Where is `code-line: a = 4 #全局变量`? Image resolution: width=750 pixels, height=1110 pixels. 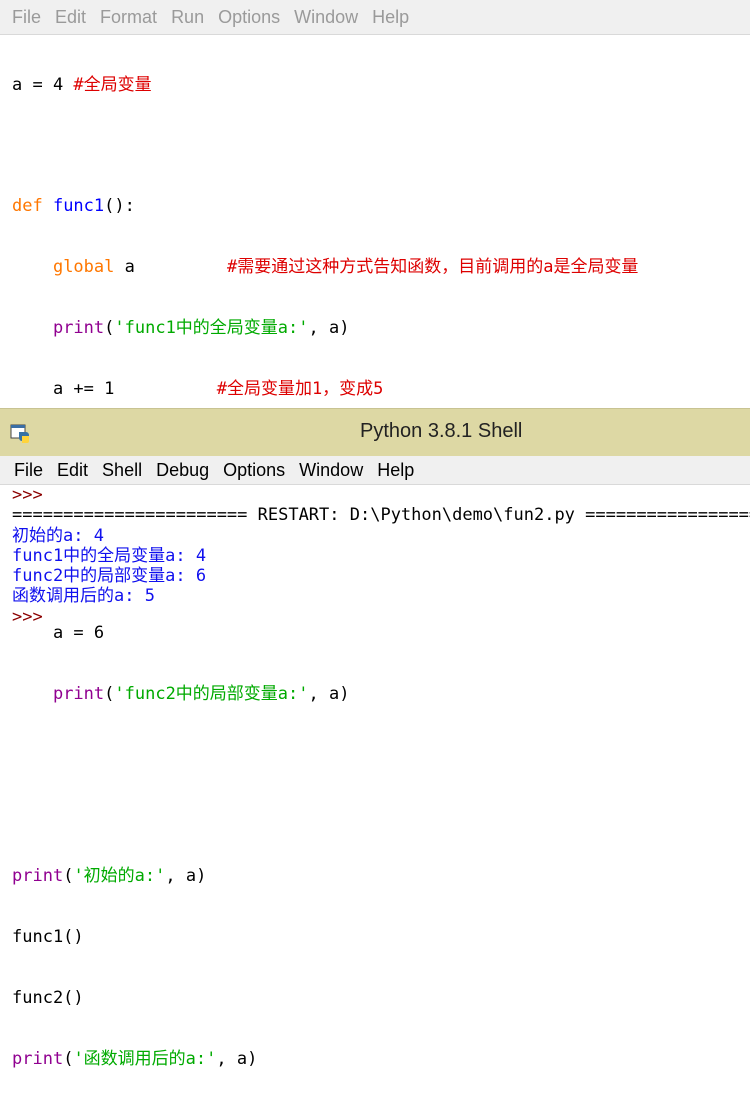
code-line: a = 4 #全局变量 is located at coordinates (381, 85).